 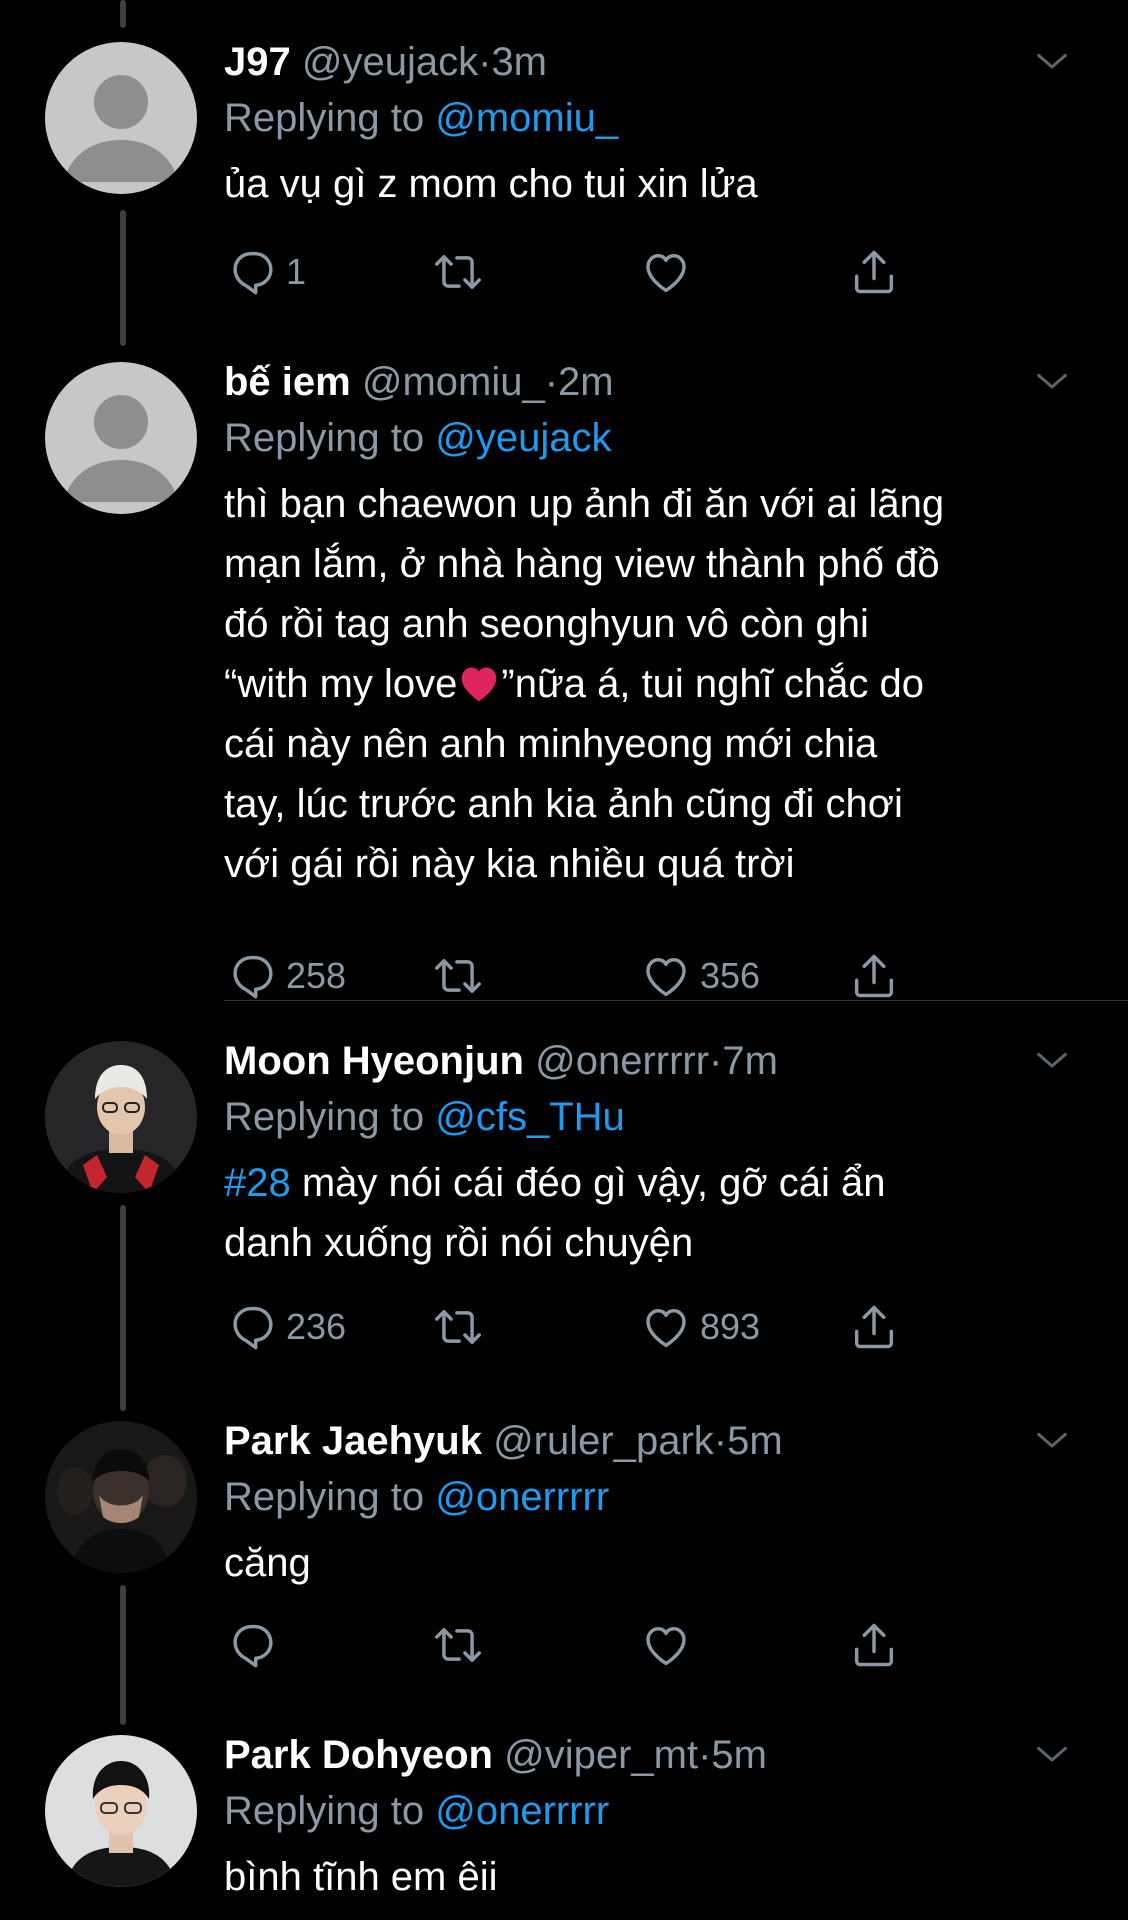 I want to click on reply-count: 236, so click(x=316, y=1326).